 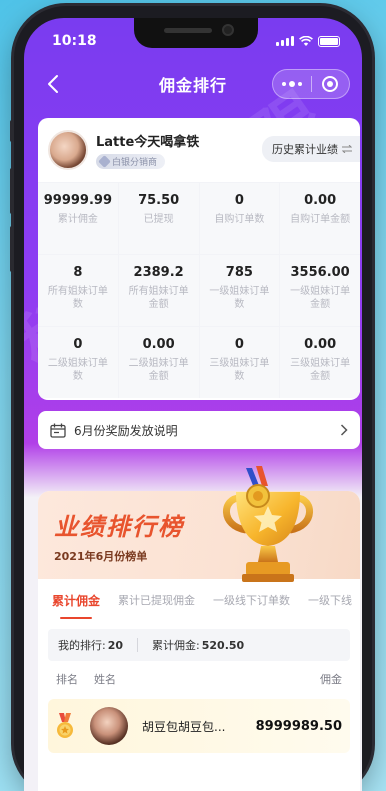 I want to click on my-commission-label: 累计佣金:, so click(x=176, y=645).